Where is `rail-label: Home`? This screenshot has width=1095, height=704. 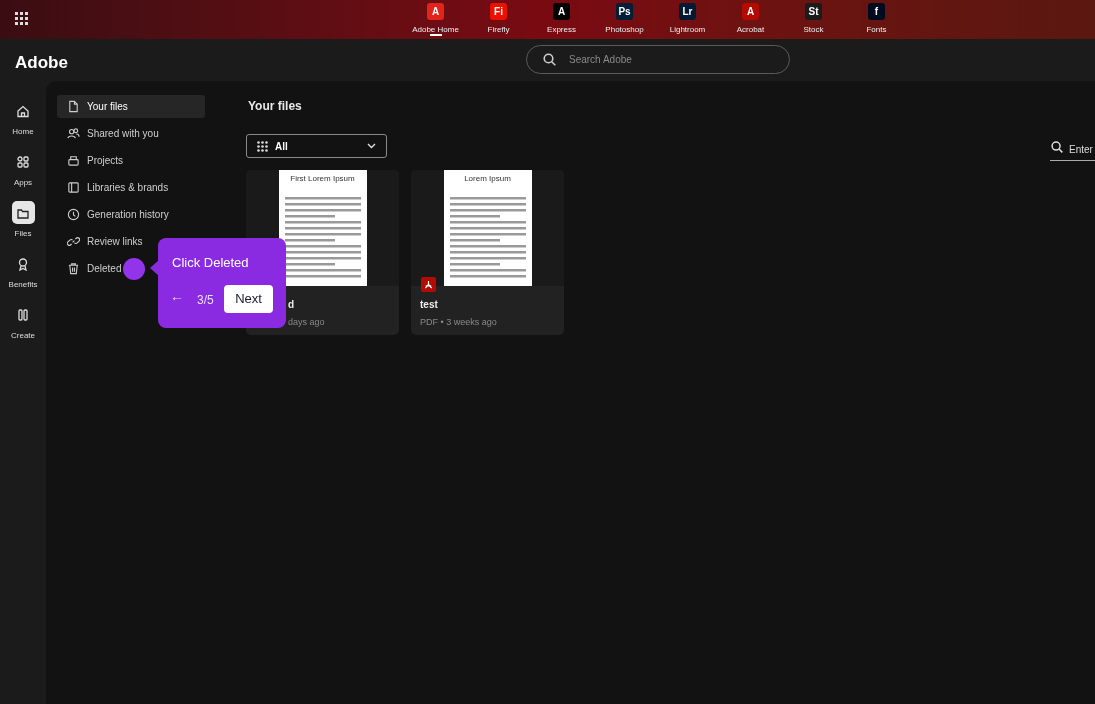 rail-label: Home is located at coordinates (23, 132).